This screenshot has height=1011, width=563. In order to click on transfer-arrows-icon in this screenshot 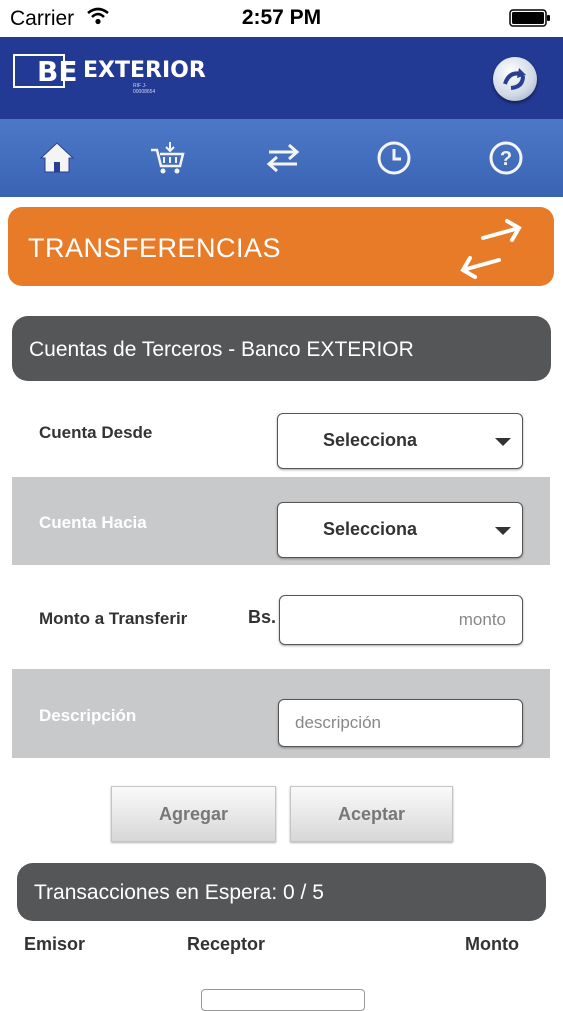, I will do `click(281, 158)`.